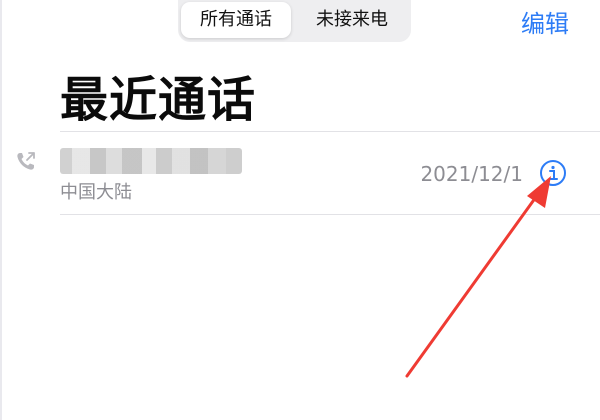  I want to click on call-filter-segmented-control: 所有通话 未接来电, so click(294, 21).